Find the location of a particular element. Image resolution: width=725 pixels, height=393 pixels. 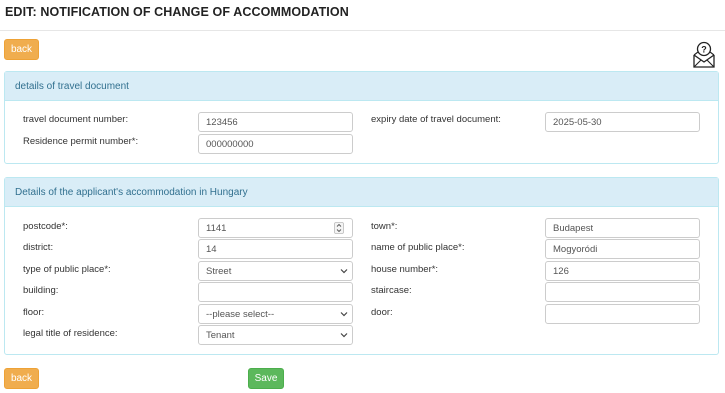

floor-value: --please select-- is located at coordinates (240, 314).